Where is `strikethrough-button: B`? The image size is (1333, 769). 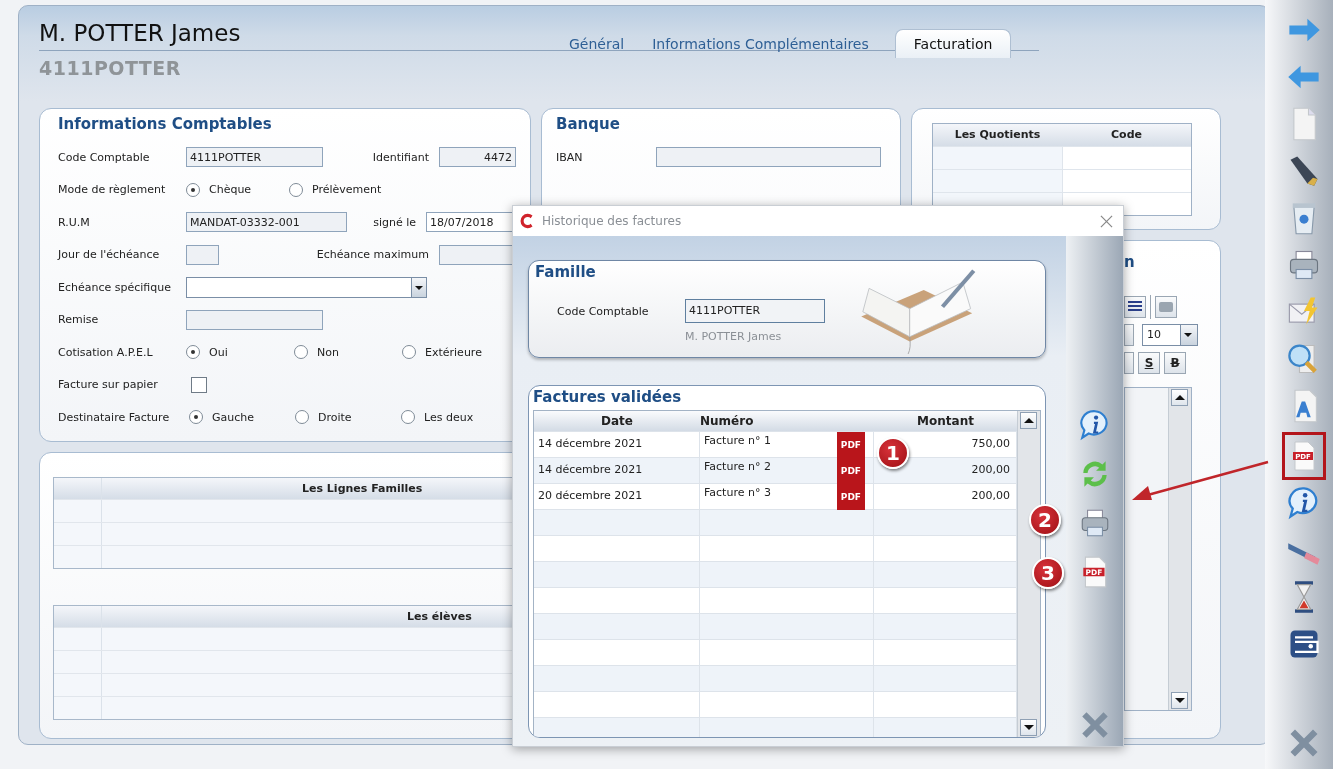 strikethrough-button: B is located at coordinates (1175, 363).